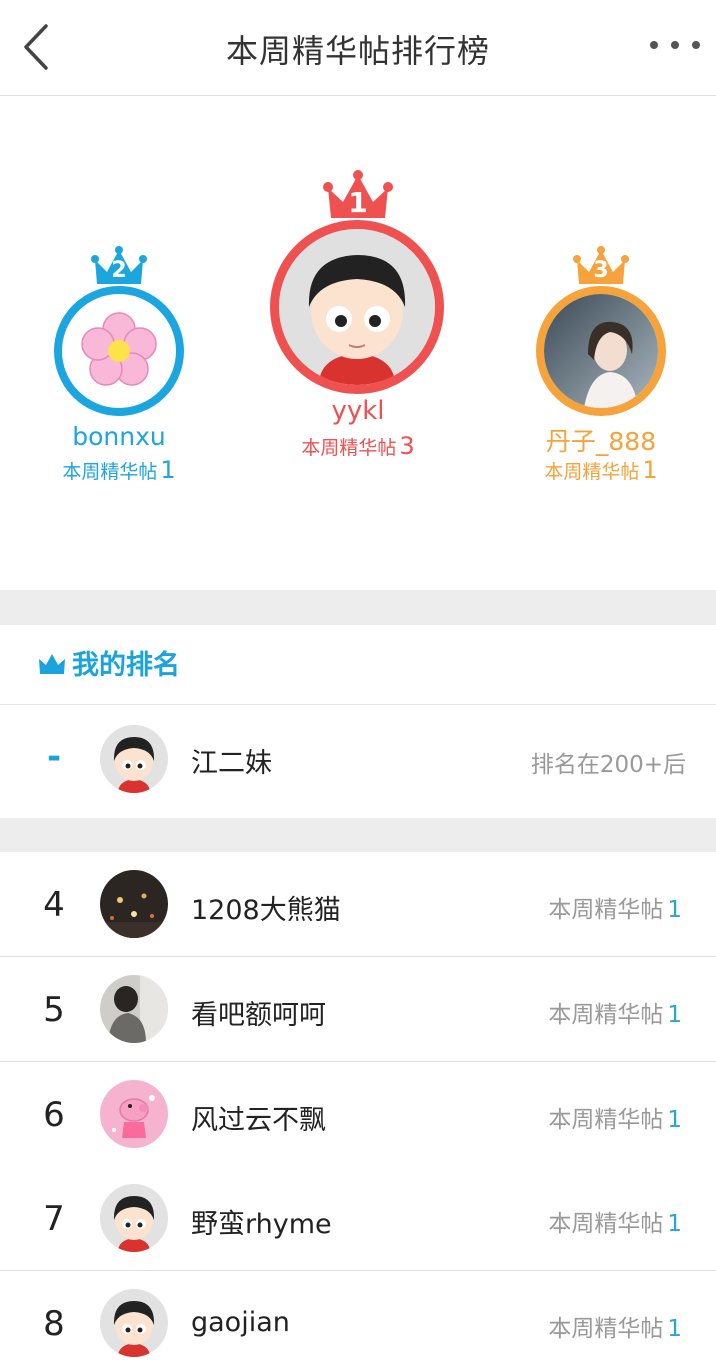  Describe the element at coordinates (261, 1224) in the screenshot. I see `username: 野蛮rhyme` at that location.